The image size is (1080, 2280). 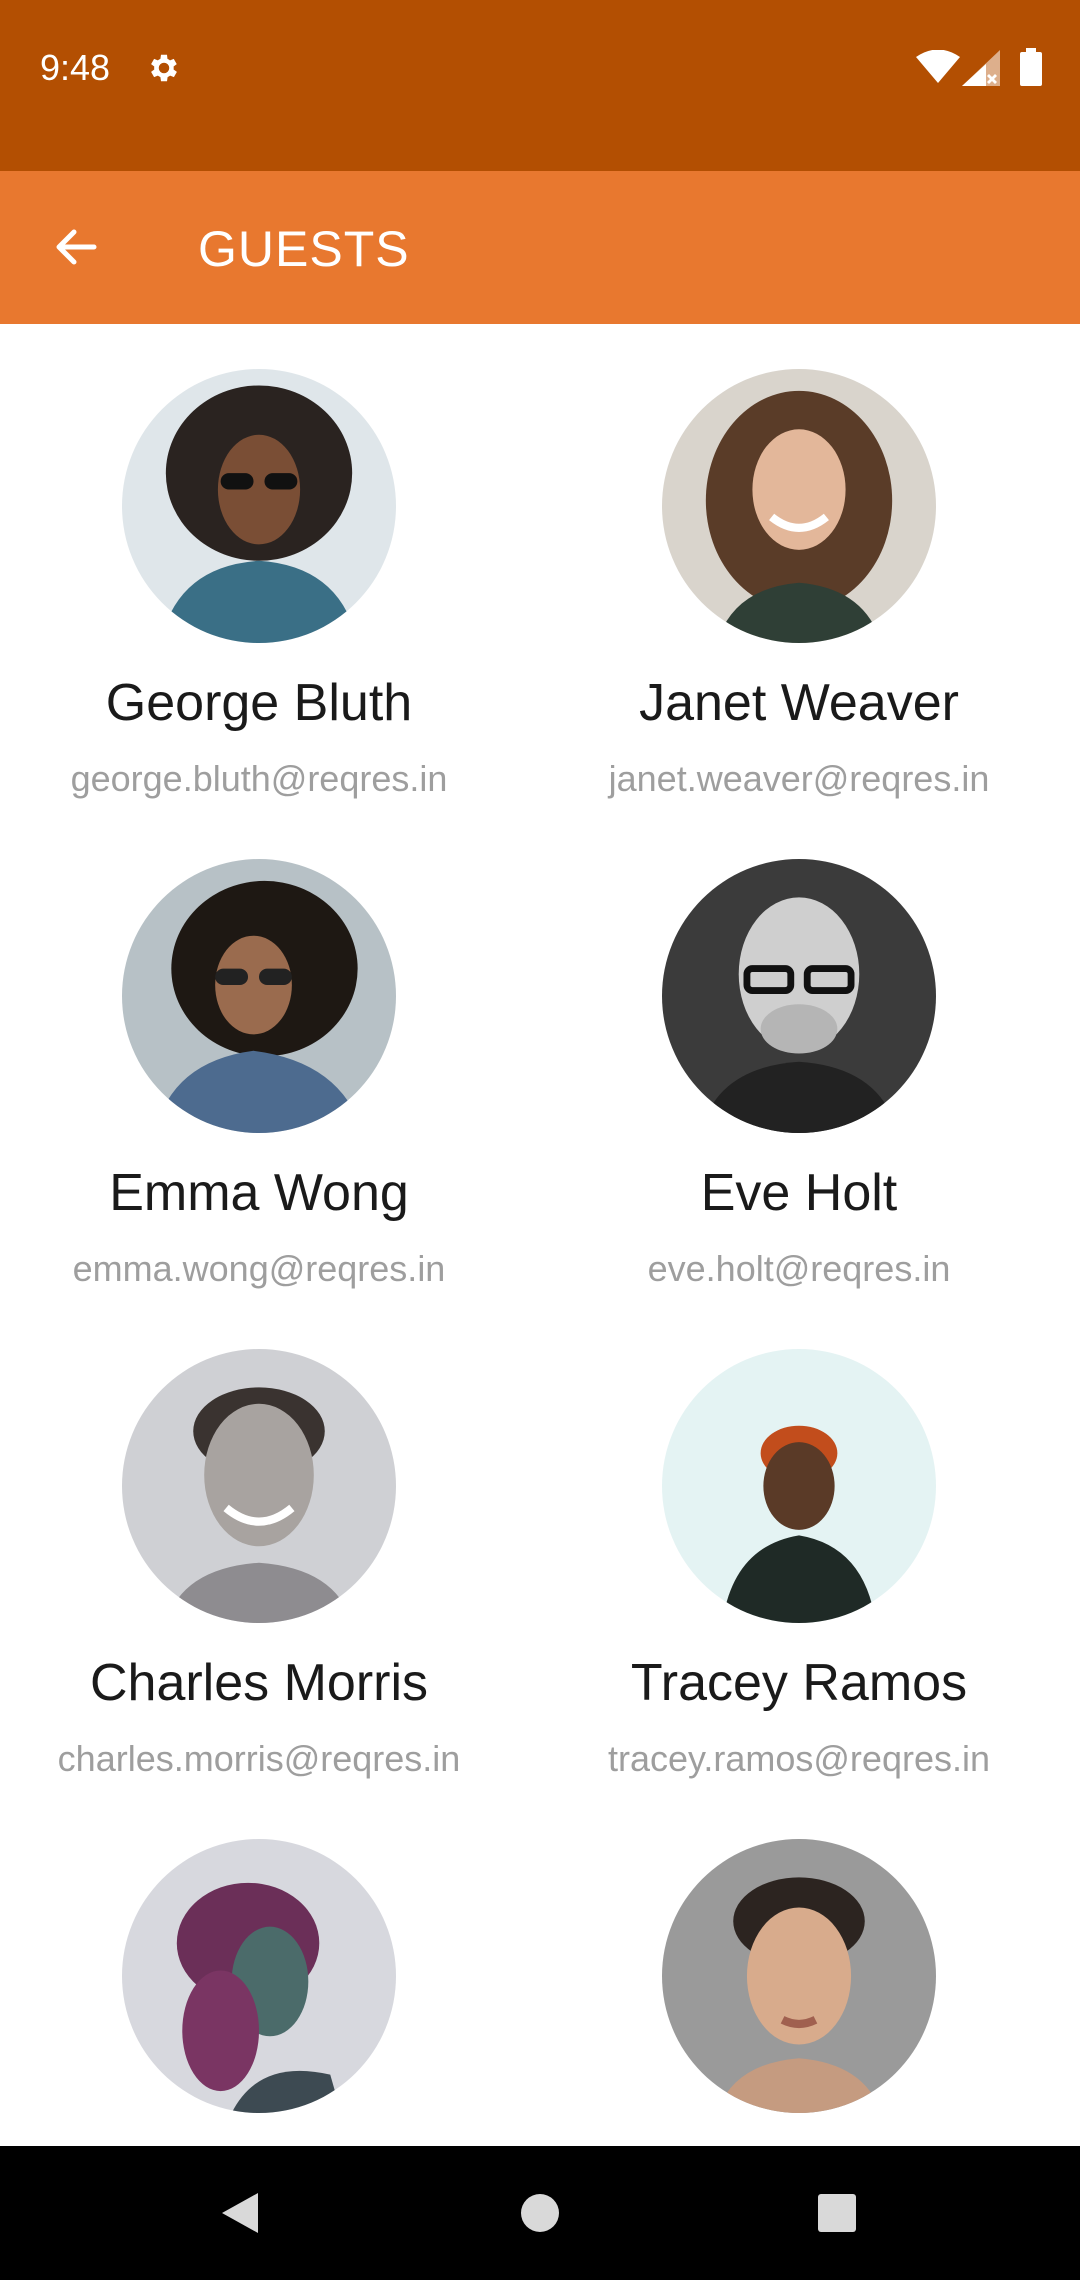 I want to click on guest-name: Emma Wong, so click(x=259, y=1193).